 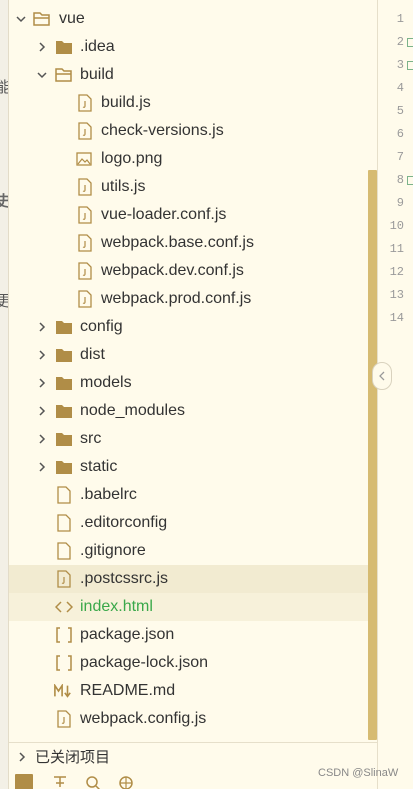 What do you see at coordinates (396, 318) in the screenshot?
I see `line-number: 14` at bounding box center [396, 318].